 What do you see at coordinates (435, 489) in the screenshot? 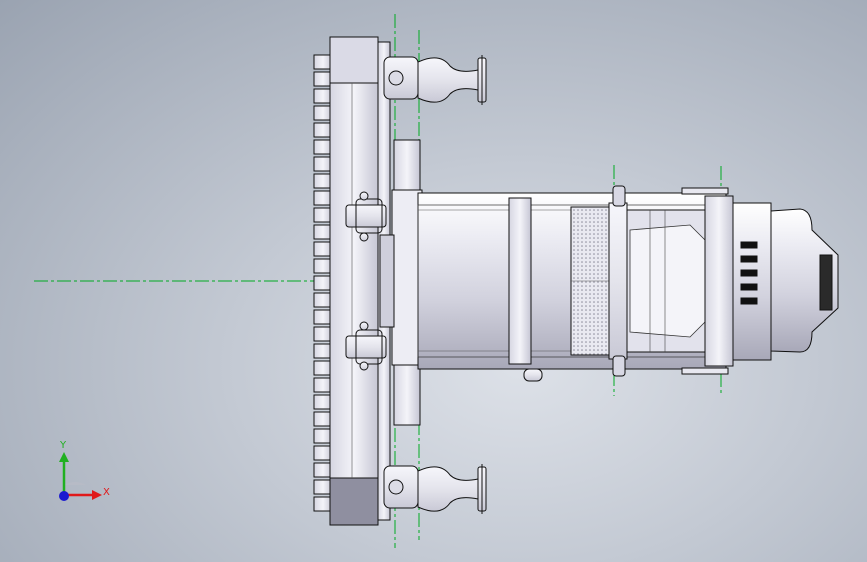
I see `leveling-foot-lower` at bounding box center [435, 489].